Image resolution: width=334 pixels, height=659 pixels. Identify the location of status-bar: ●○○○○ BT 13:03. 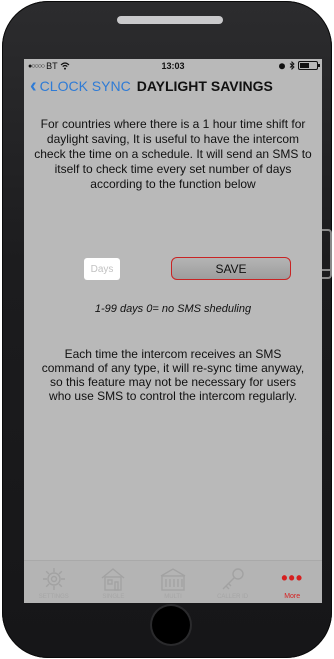
(173, 66).